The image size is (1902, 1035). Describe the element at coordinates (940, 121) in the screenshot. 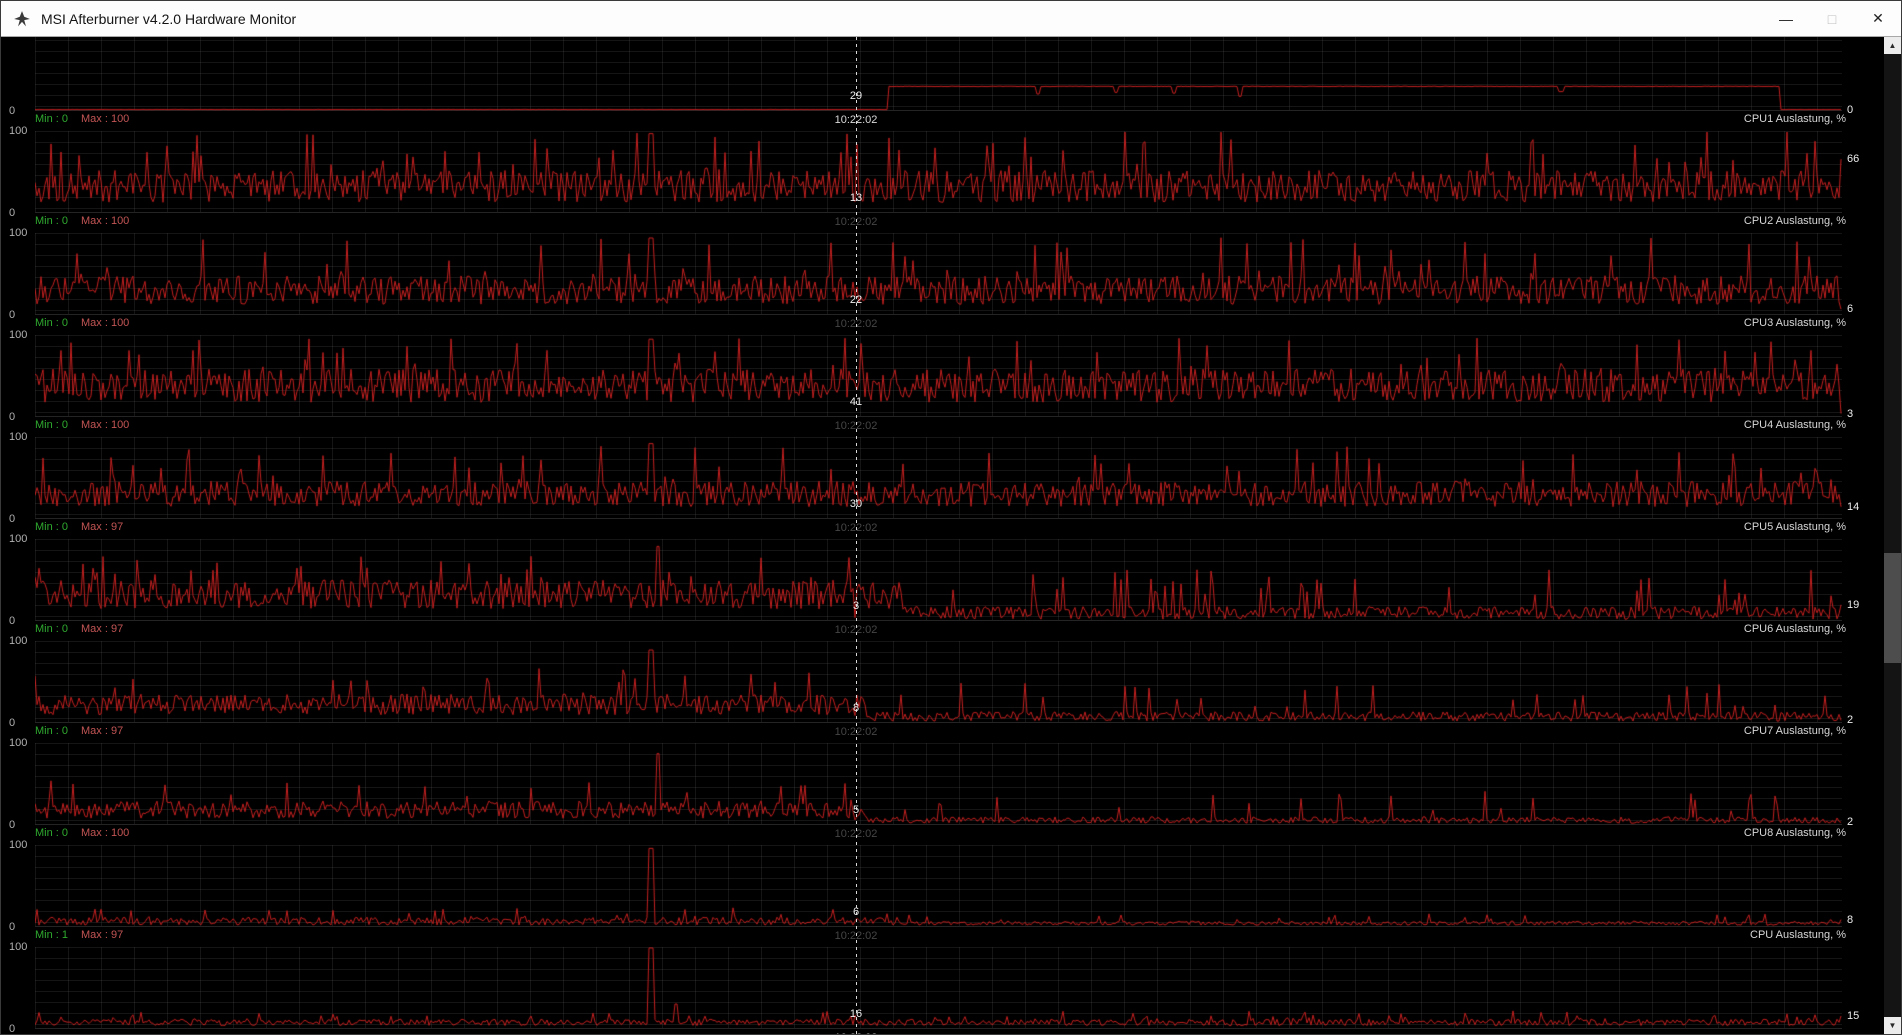

I see `panel-footer: Min : 0 Max : 100 CPU1 Auslastung, %` at that location.